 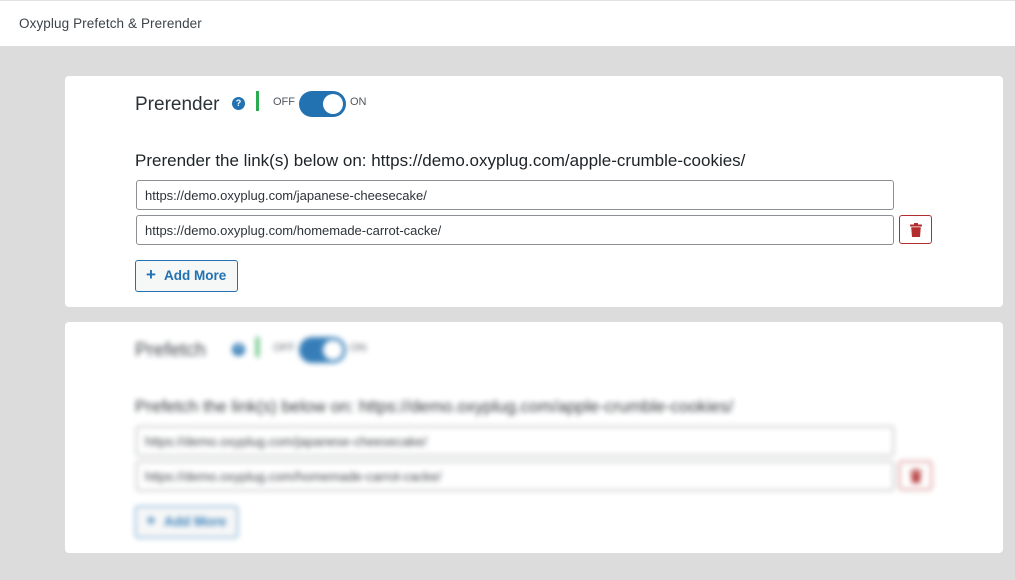 I want to click on page-title: Oxyplug Prefetch & Prerender, so click(x=110, y=23).